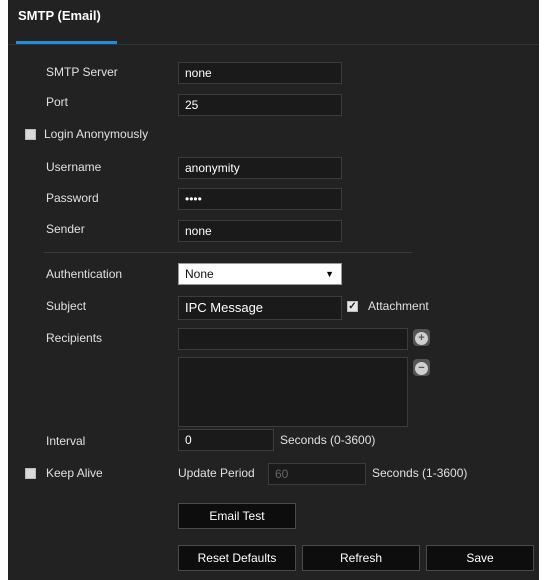  I want to click on smtp-server-input: none, so click(260, 73).